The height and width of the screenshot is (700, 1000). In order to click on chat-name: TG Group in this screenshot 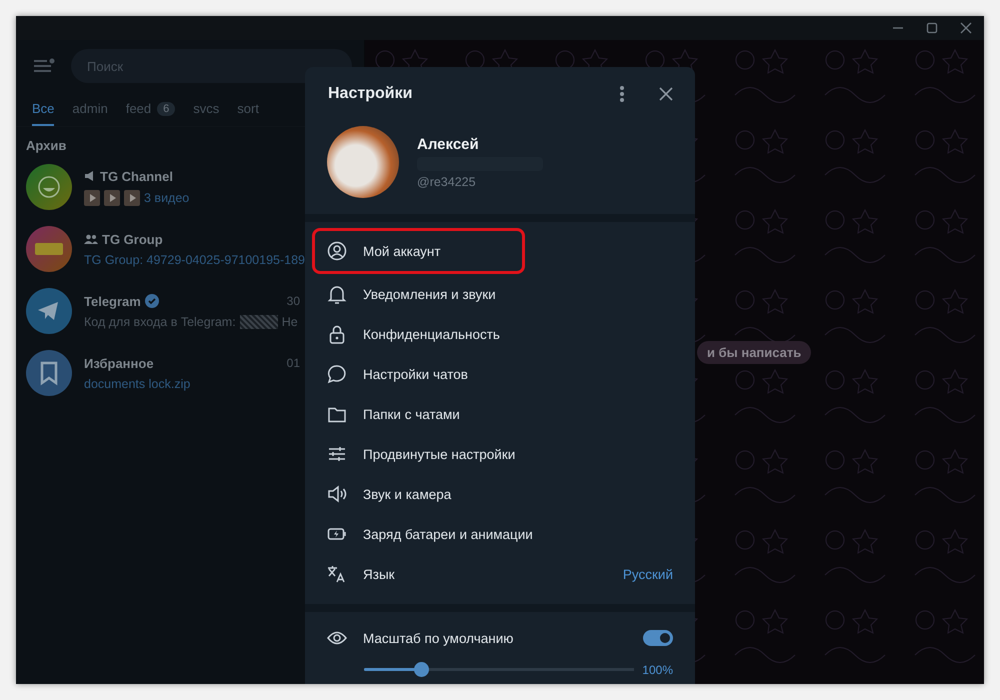, I will do `click(132, 239)`.